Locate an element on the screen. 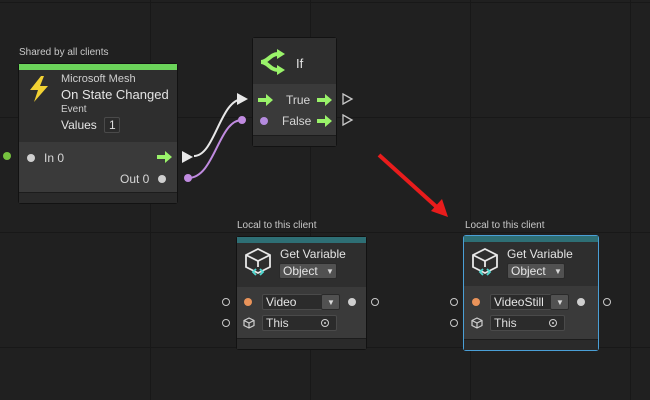 The image size is (650, 400). right-var-scope-label: Local to this client is located at coordinates (505, 225).